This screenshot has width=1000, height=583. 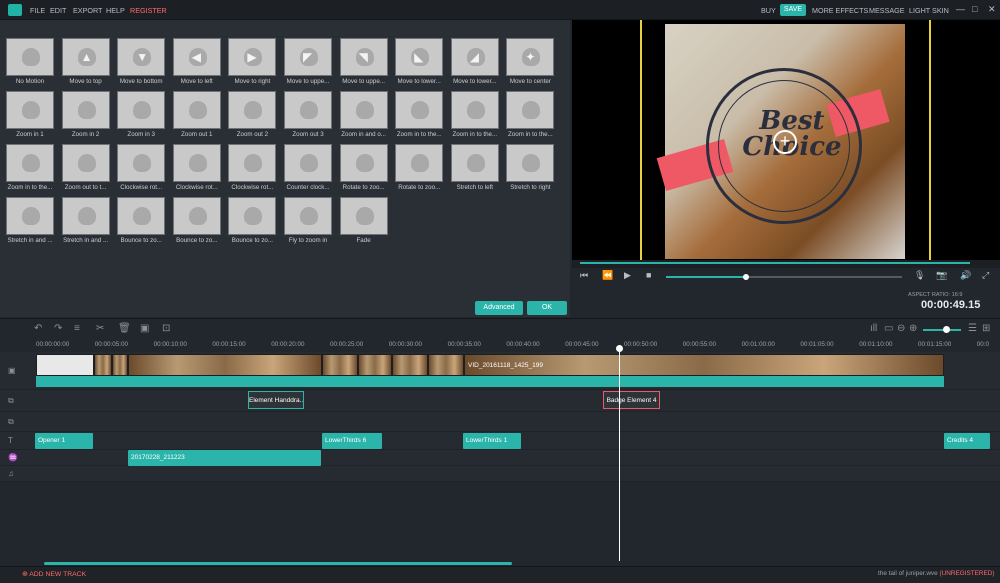 I want to click on timeline-scrollbar, so click(x=278, y=563).